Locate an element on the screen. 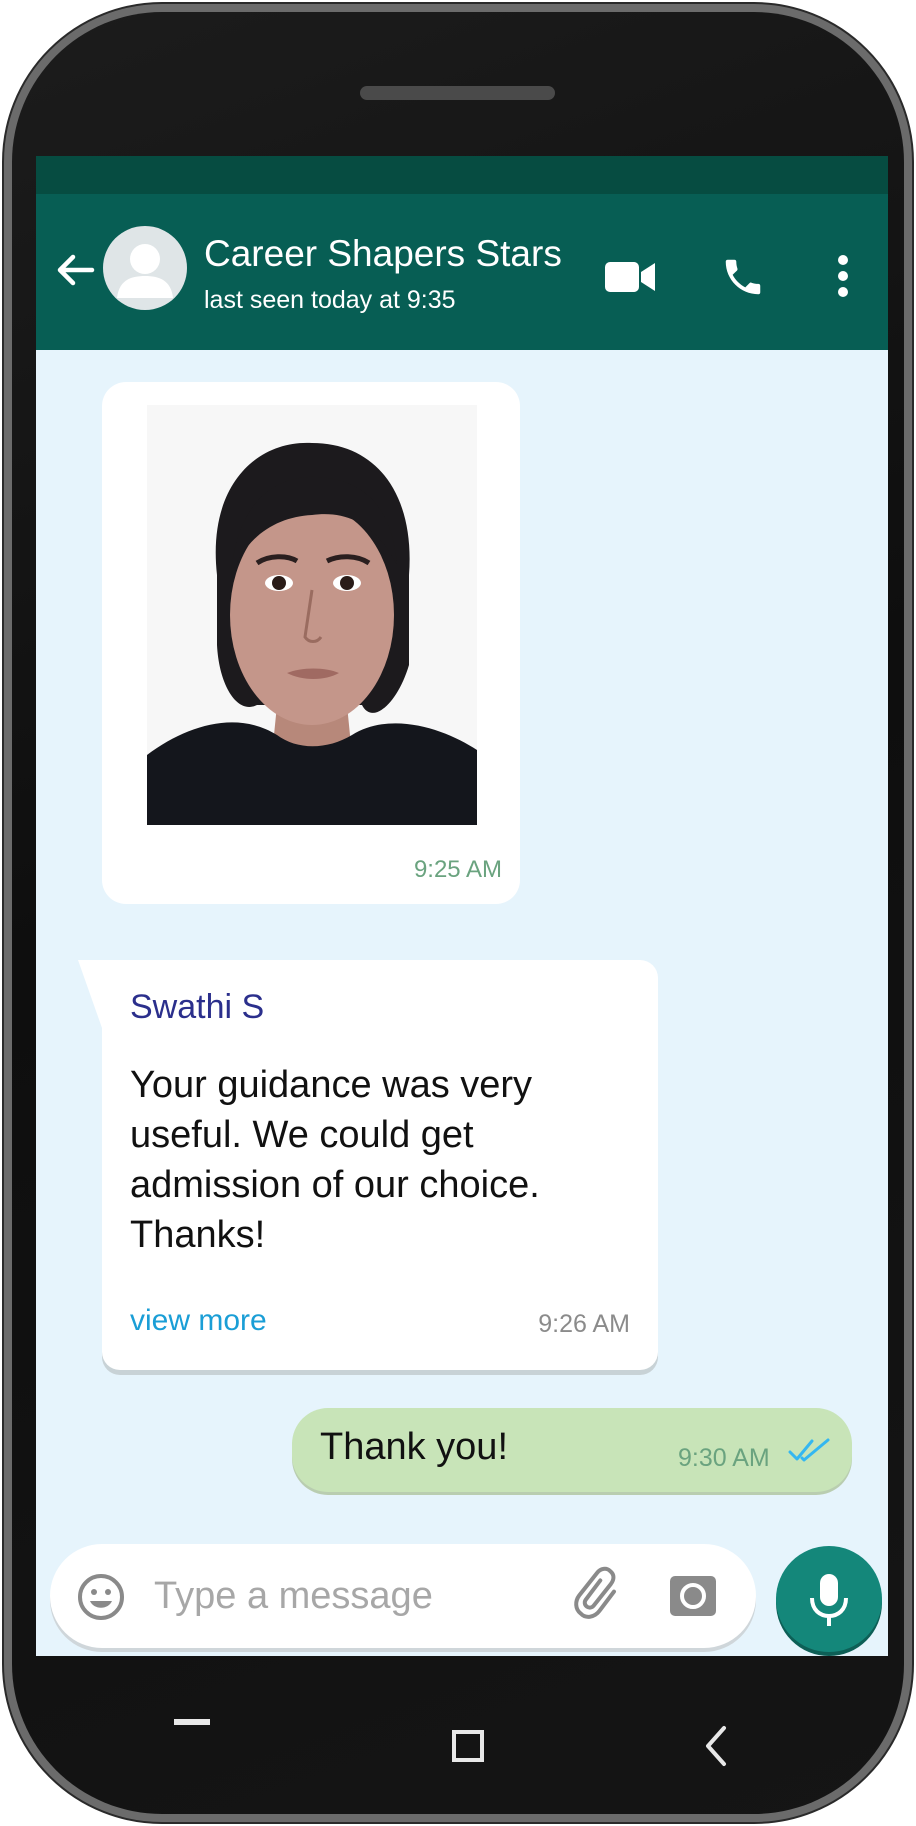  earpiece-speaker is located at coordinates (457, 93).